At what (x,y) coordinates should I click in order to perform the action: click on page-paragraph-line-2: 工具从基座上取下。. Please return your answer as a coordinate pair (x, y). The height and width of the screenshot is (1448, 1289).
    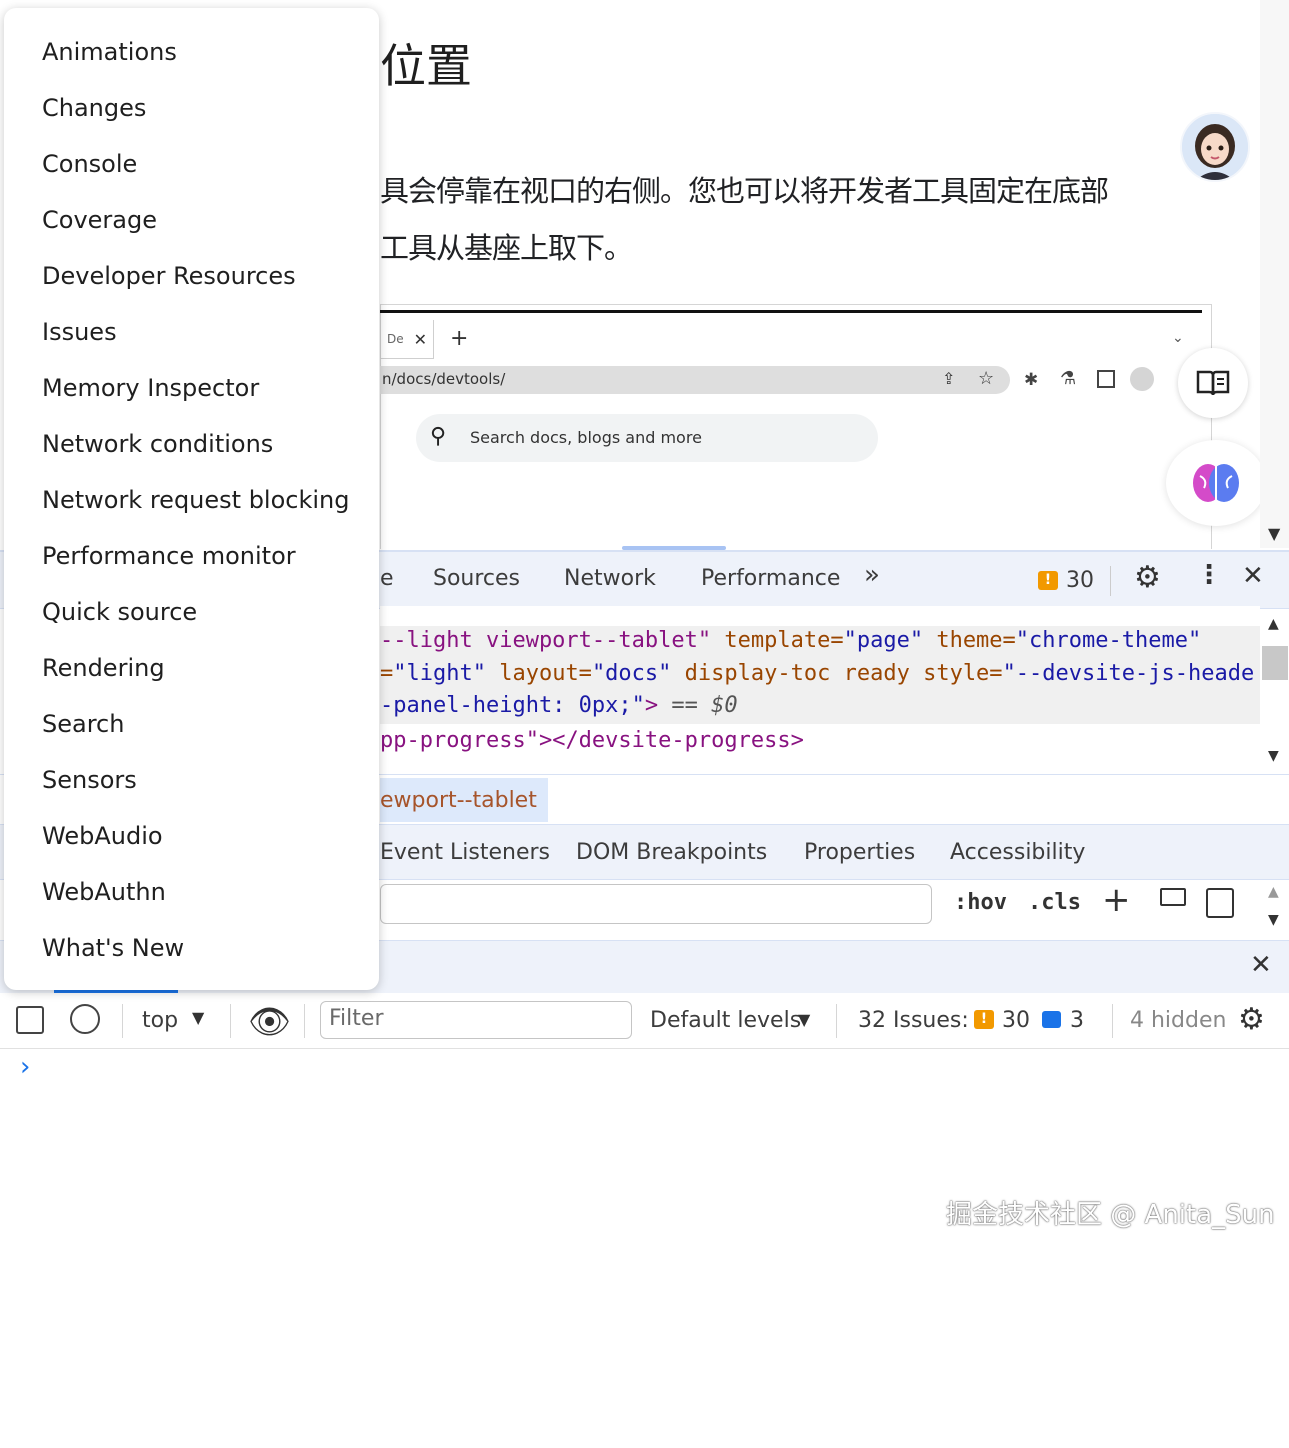
    Looking at the image, I should click on (506, 248).